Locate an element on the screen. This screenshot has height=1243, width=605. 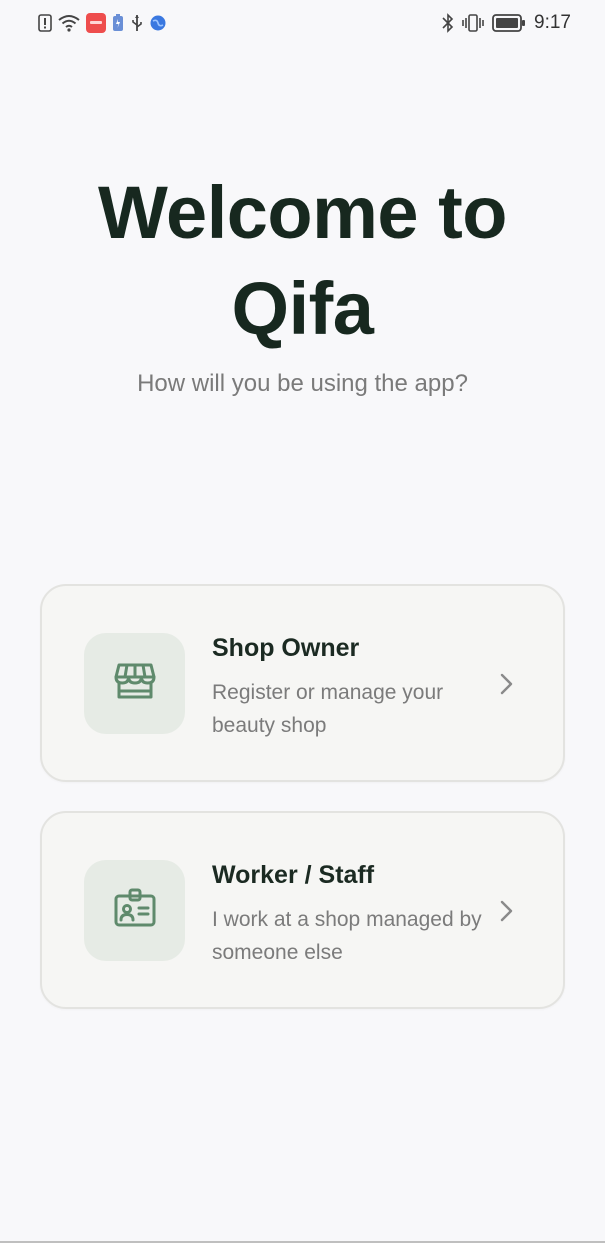
alert-icon is located at coordinates (45, 23).